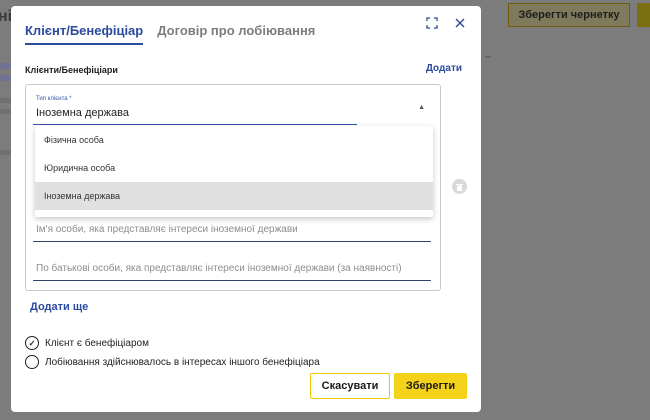 The width and height of the screenshot is (650, 420). What do you see at coordinates (460, 23) in the screenshot?
I see `close-icon` at bounding box center [460, 23].